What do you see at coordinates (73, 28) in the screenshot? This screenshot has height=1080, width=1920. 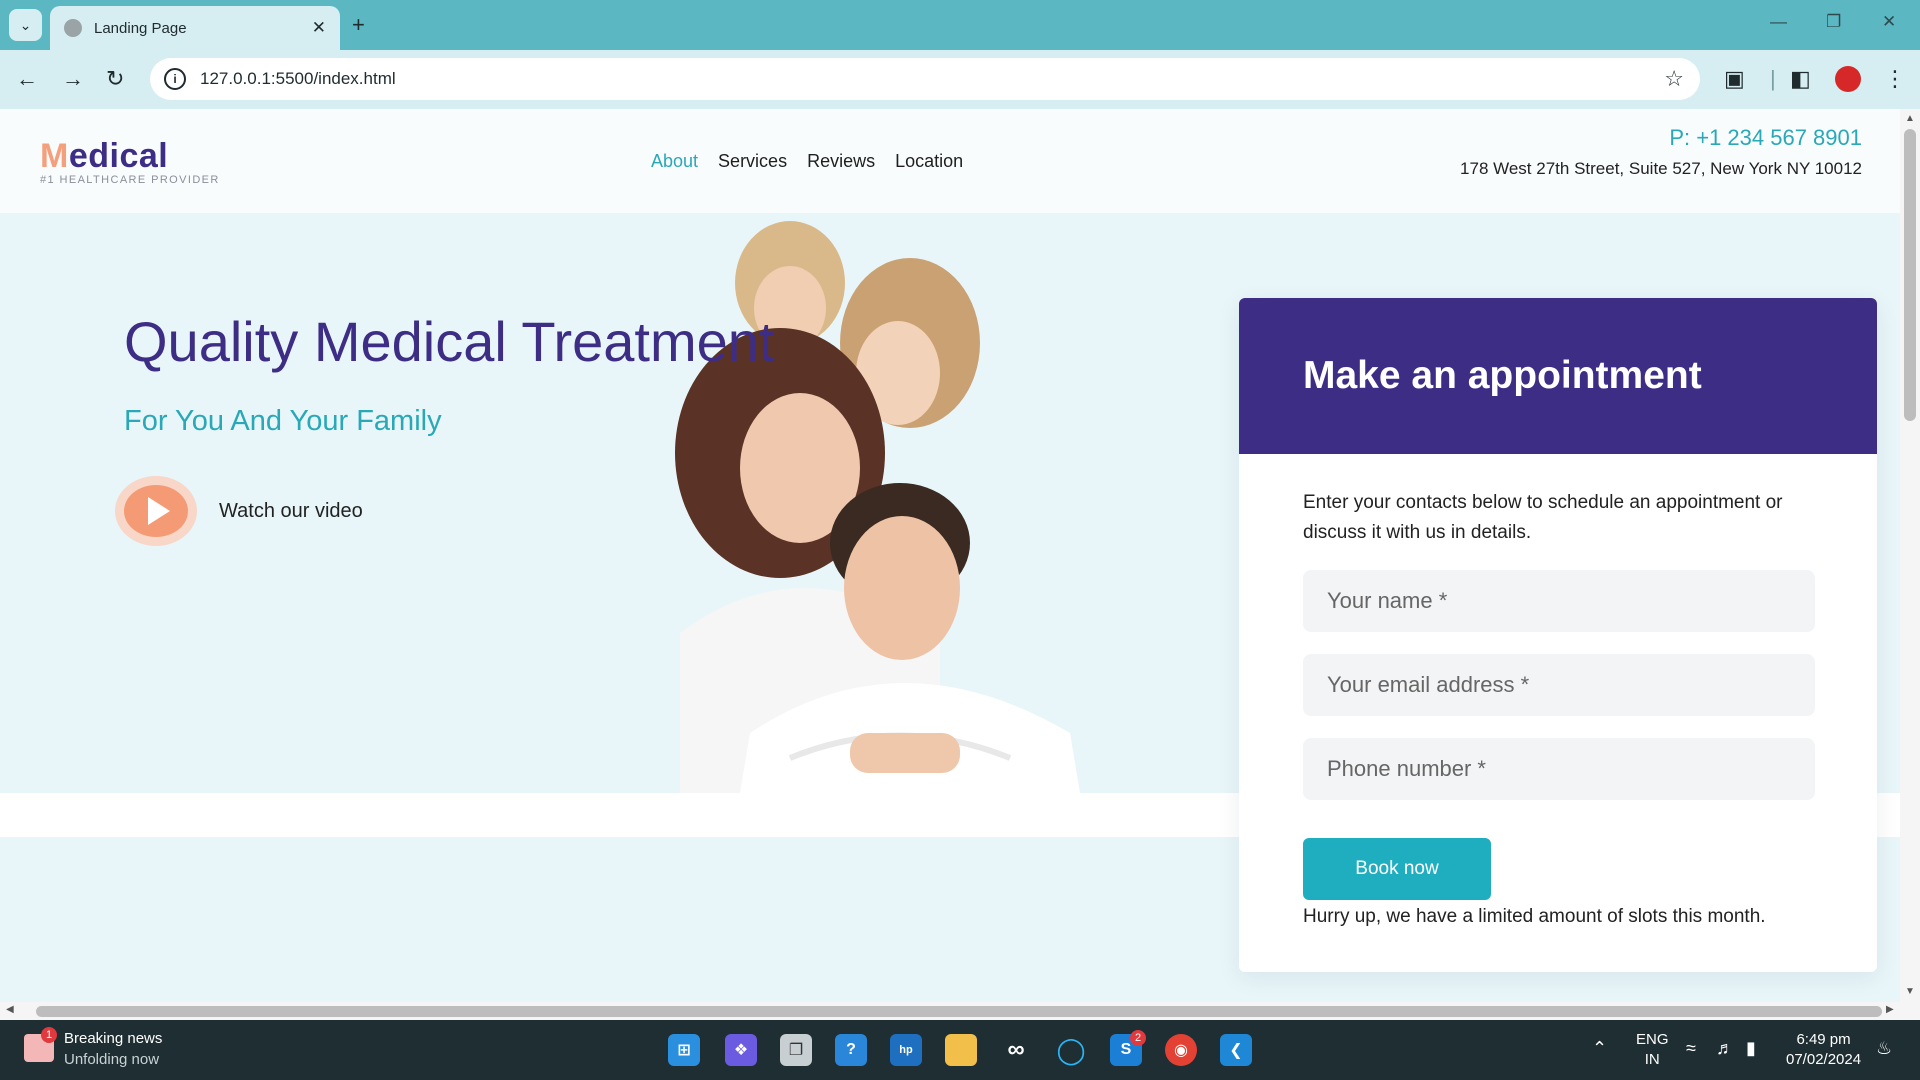 I see `globe-icon` at bounding box center [73, 28].